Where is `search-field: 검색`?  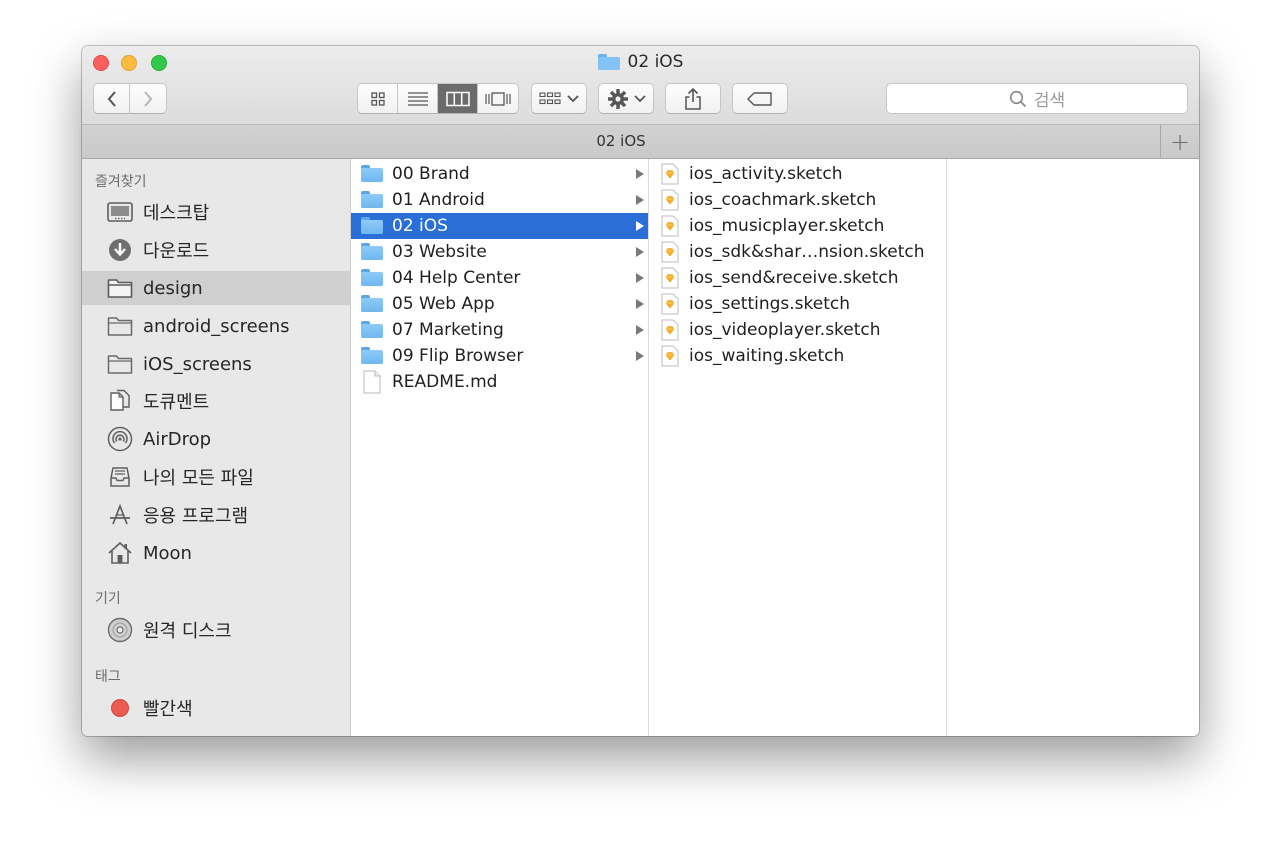
search-field: 검색 is located at coordinates (1037, 98).